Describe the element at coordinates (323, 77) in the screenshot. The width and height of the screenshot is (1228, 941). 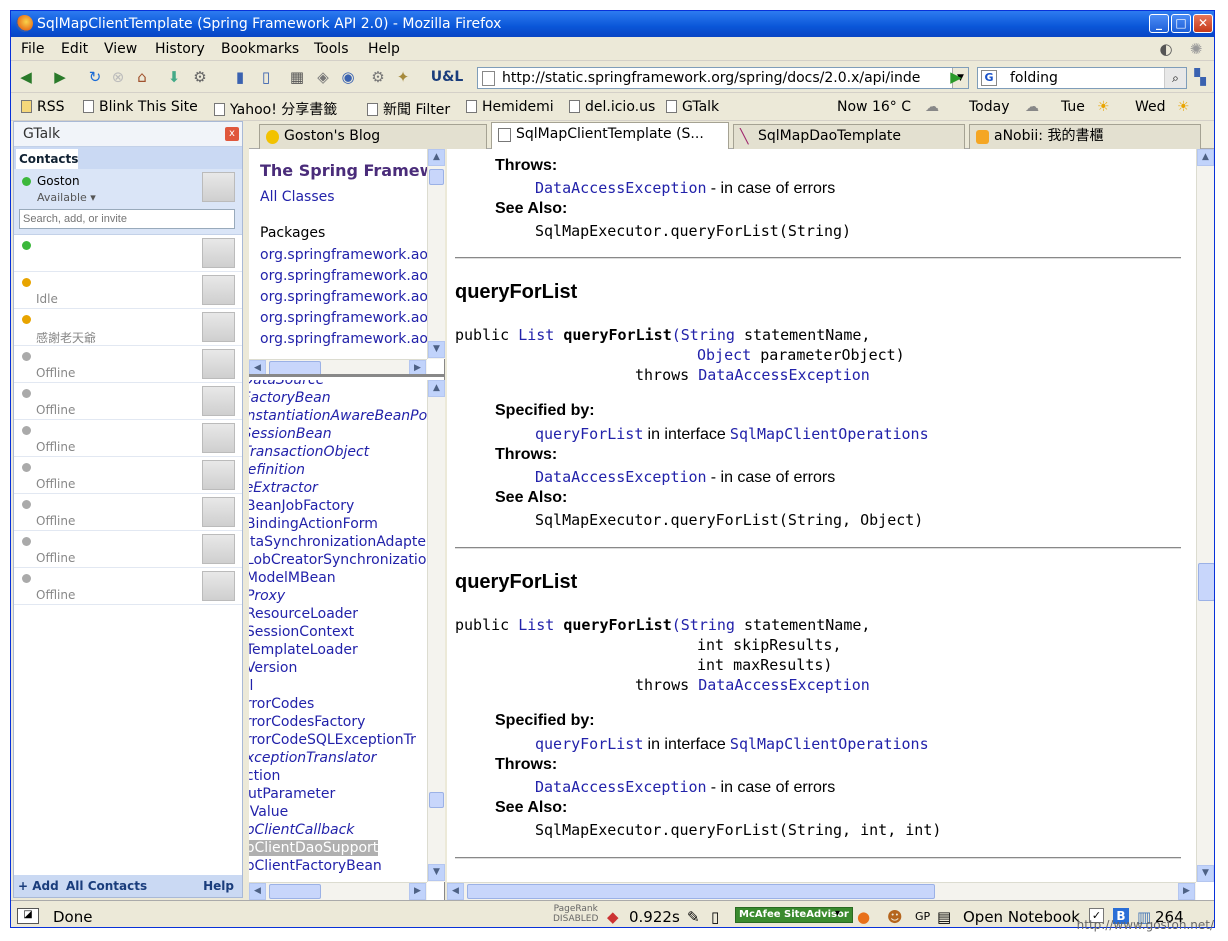
I see `tag-icon: ◈` at that location.